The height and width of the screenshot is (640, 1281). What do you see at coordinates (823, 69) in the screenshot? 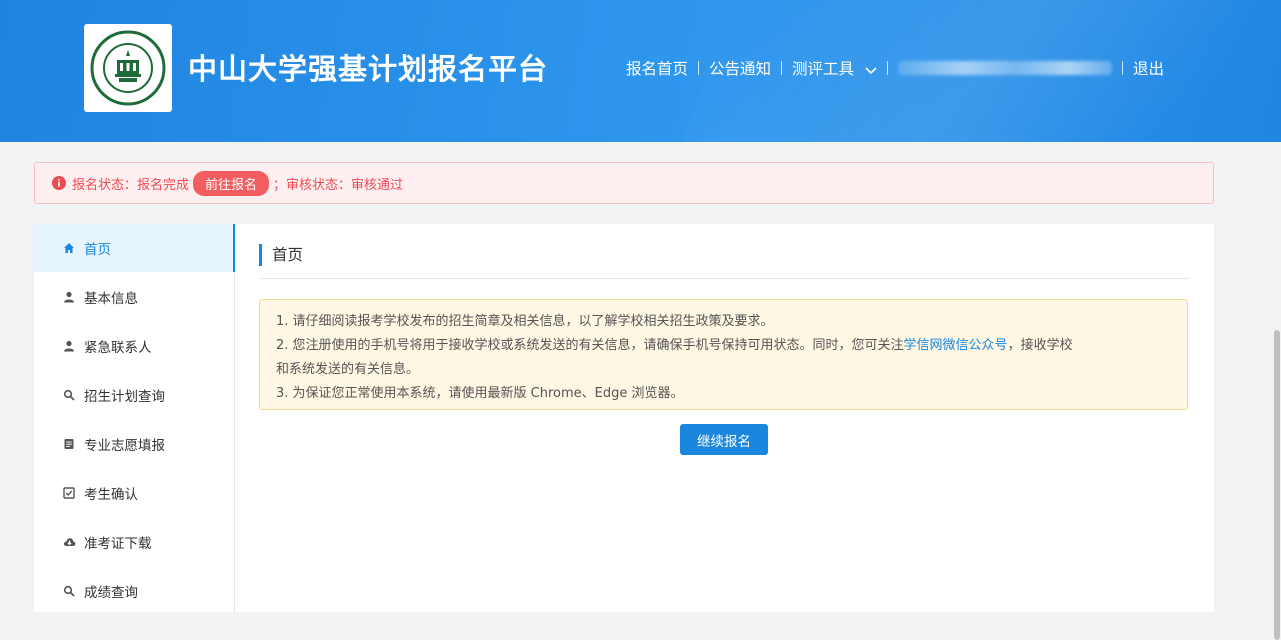
I see `nav-tools-label: 测评工具` at bounding box center [823, 69].